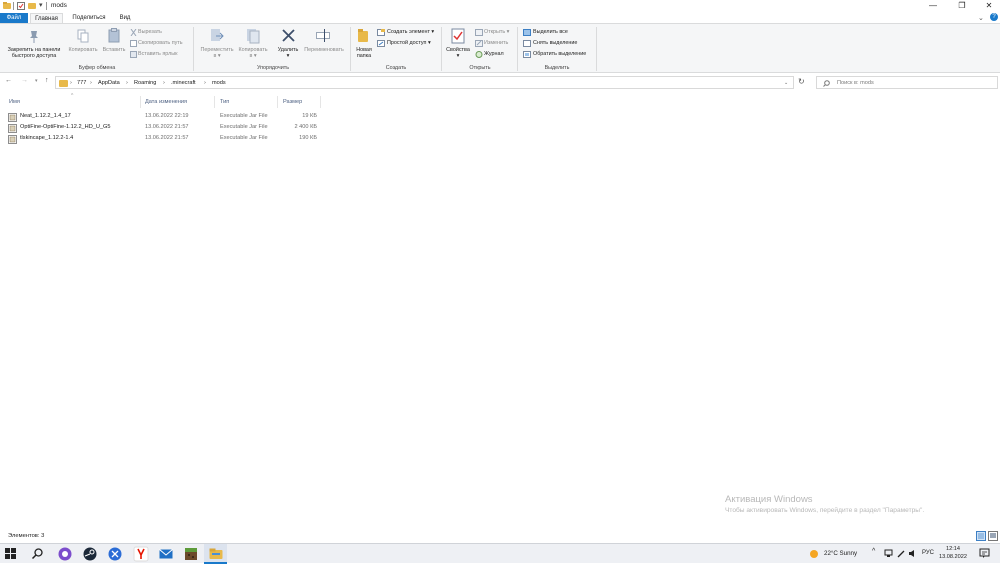  What do you see at coordinates (253, 53) in the screenshot?
I see `copy-to-button: Копировать в ▾` at bounding box center [253, 53].